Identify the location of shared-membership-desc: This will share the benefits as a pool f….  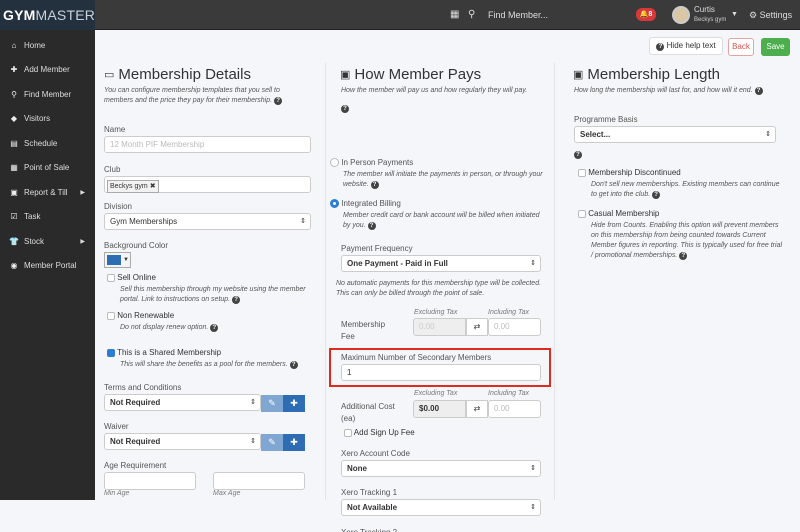
(216, 365).